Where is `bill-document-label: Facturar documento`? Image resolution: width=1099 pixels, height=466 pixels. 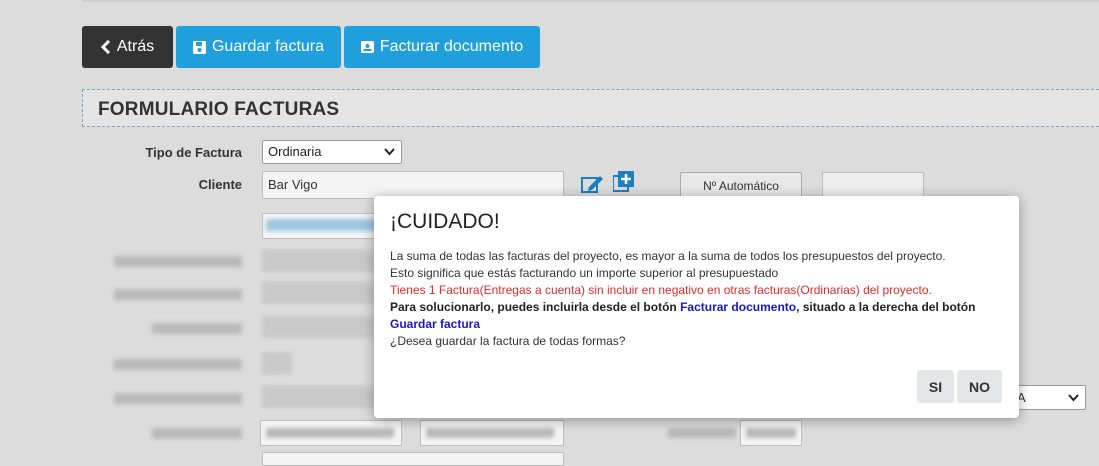 bill-document-label: Facturar documento is located at coordinates (451, 46).